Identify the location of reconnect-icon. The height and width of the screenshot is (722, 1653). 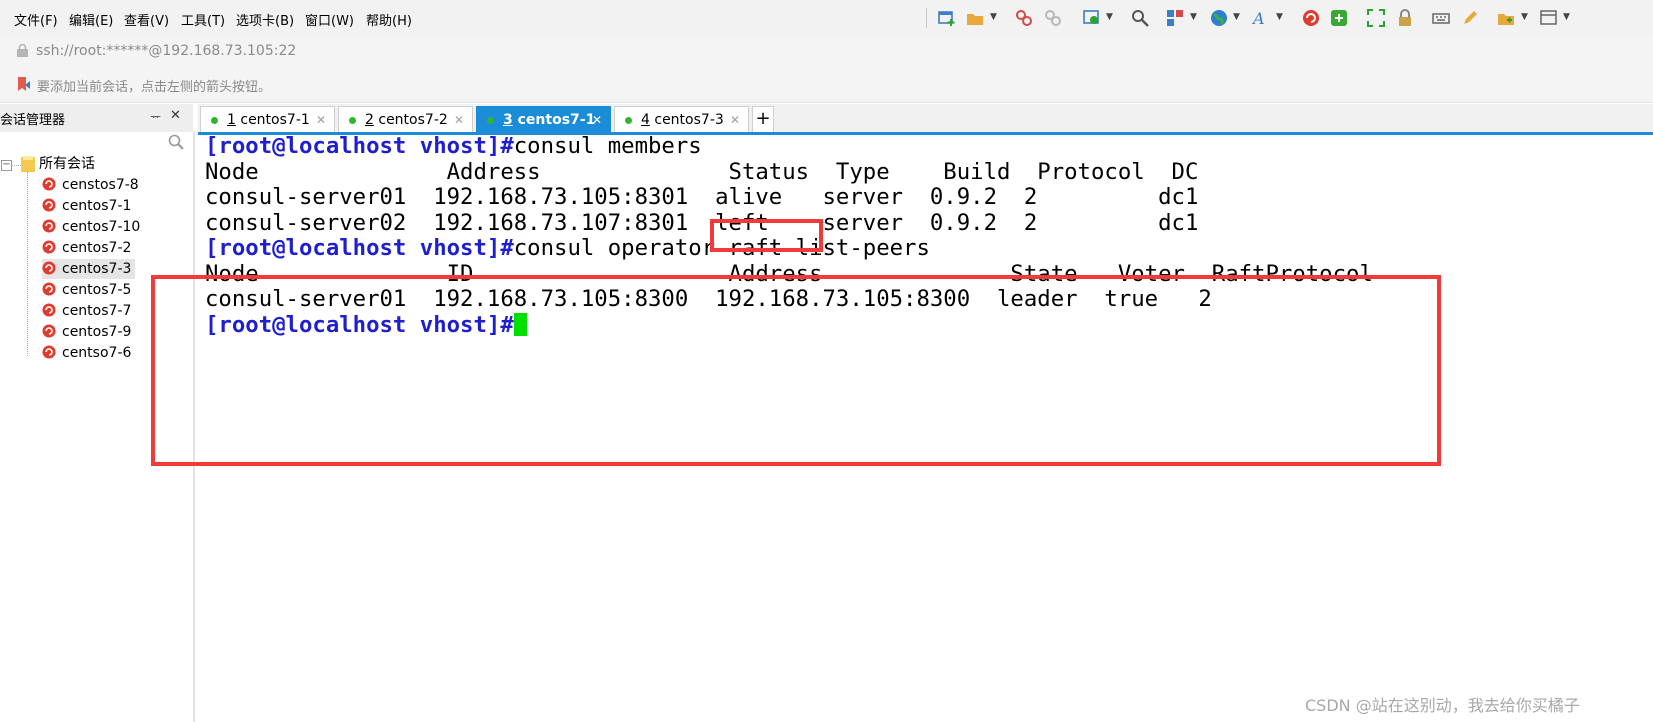
(1053, 18).